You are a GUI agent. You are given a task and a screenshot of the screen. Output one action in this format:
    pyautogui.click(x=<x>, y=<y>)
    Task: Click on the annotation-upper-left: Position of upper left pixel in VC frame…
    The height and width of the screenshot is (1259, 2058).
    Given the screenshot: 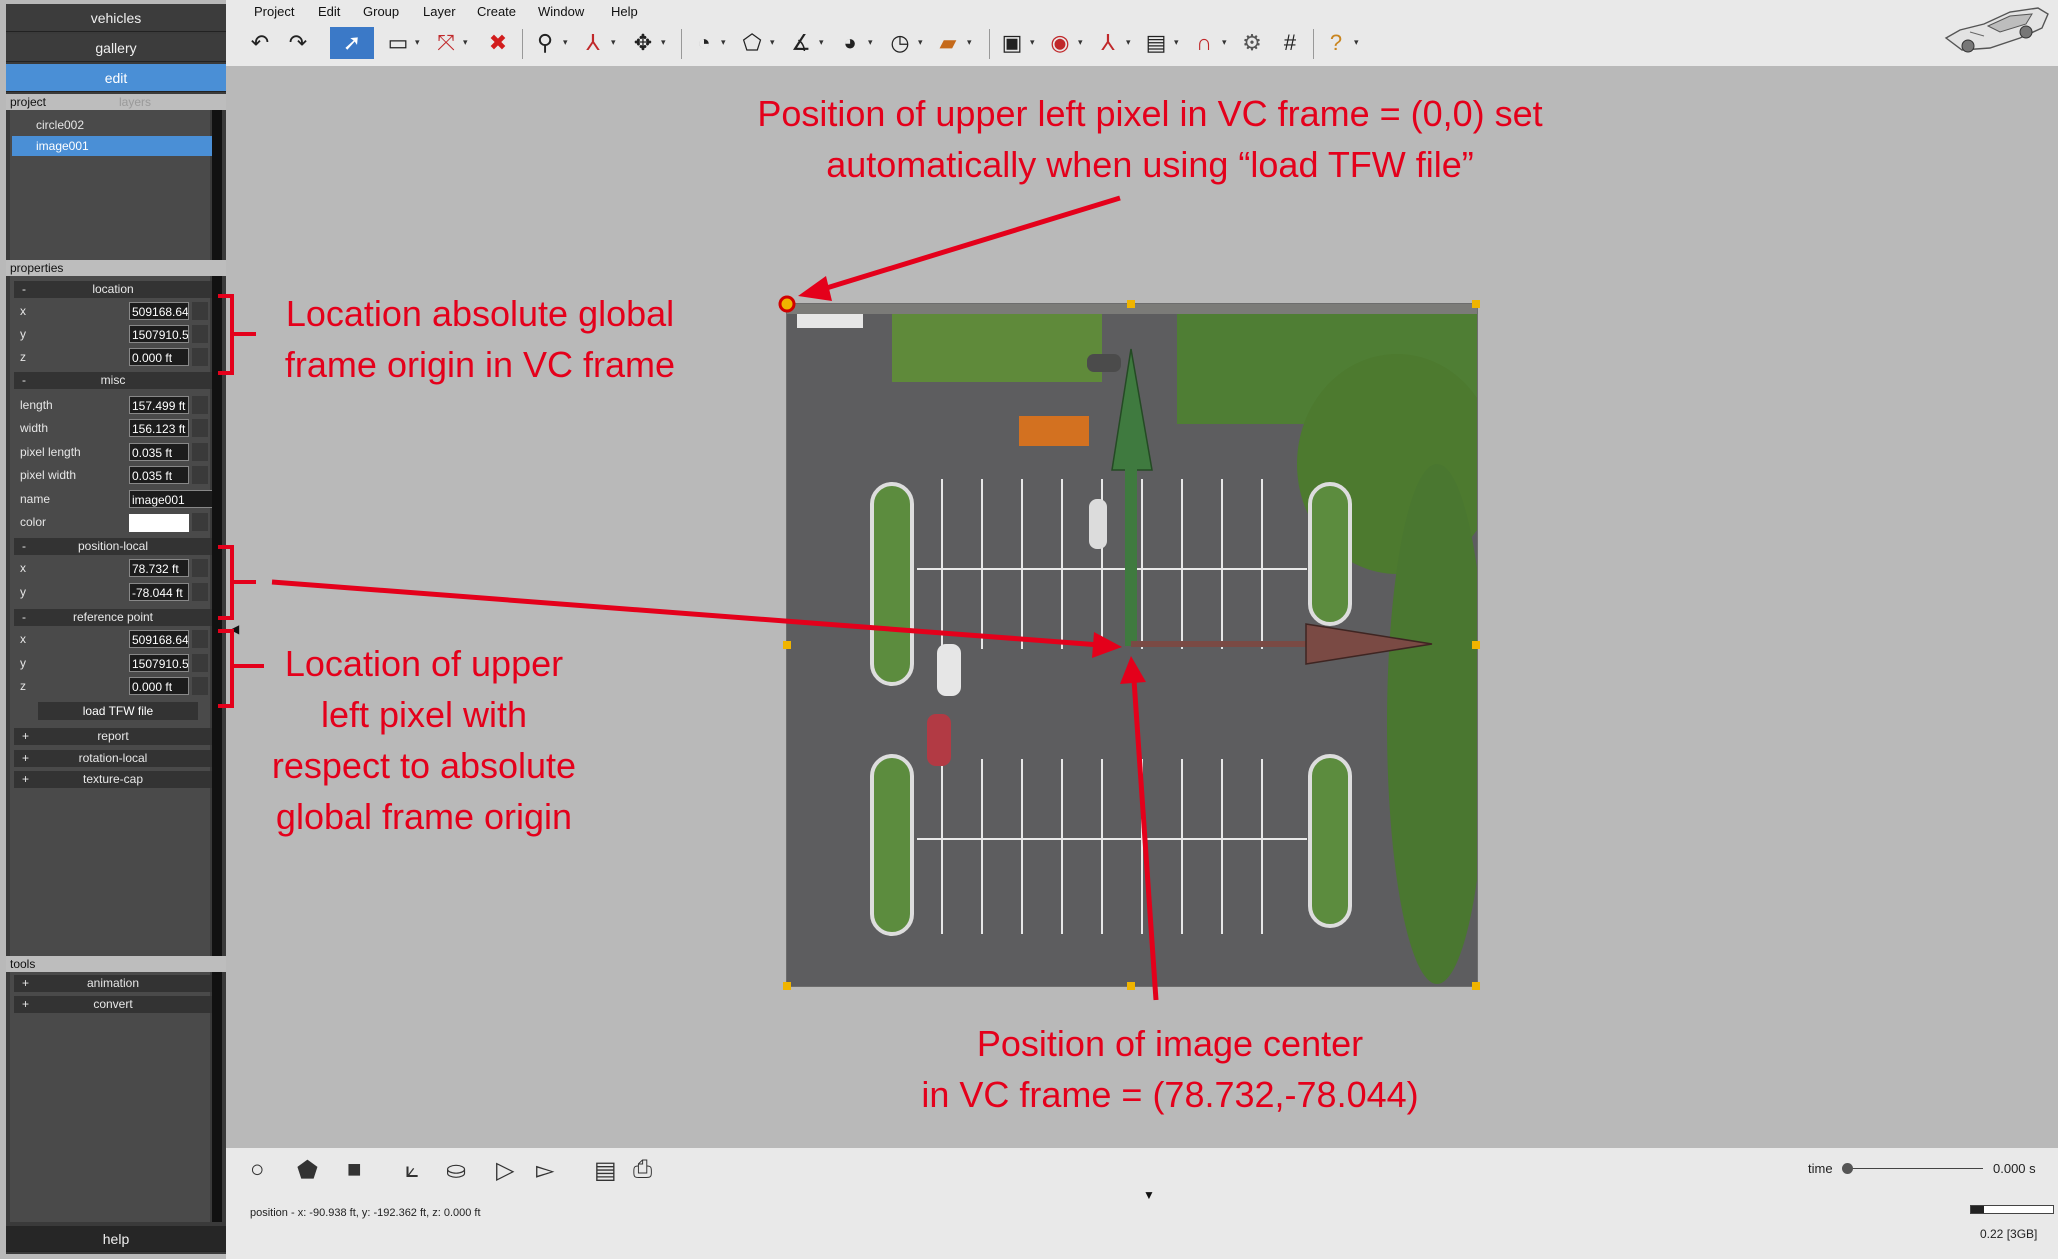 What is the action you would take?
    pyautogui.click(x=1150, y=139)
    